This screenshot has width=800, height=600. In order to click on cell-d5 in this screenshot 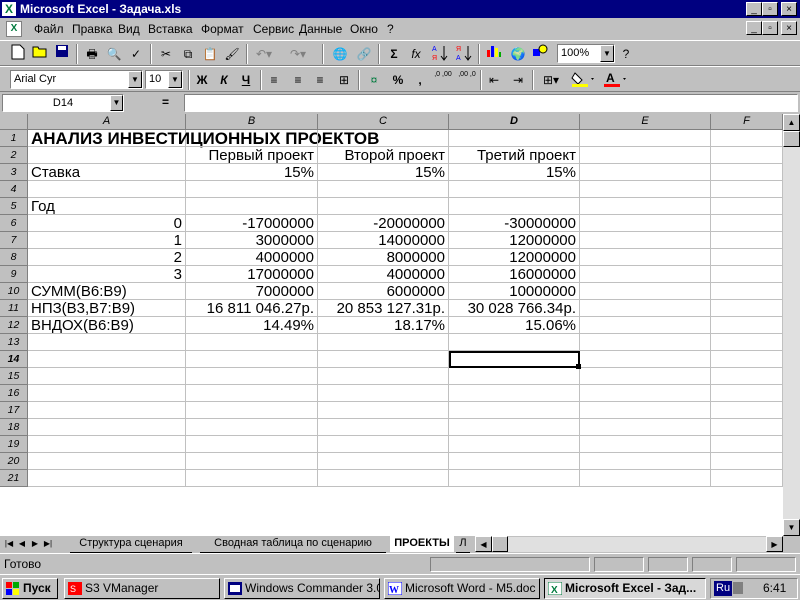, I will do `click(514, 206)`.